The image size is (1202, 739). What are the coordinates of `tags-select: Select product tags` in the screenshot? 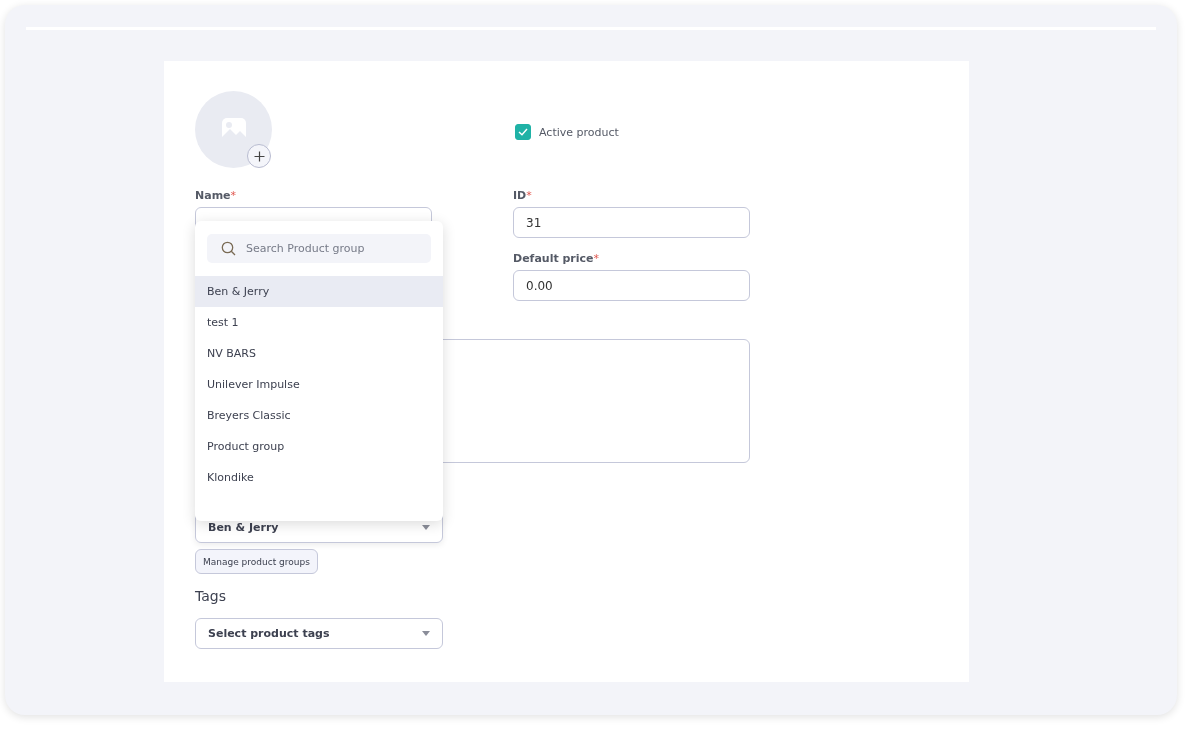 It's located at (319, 633).